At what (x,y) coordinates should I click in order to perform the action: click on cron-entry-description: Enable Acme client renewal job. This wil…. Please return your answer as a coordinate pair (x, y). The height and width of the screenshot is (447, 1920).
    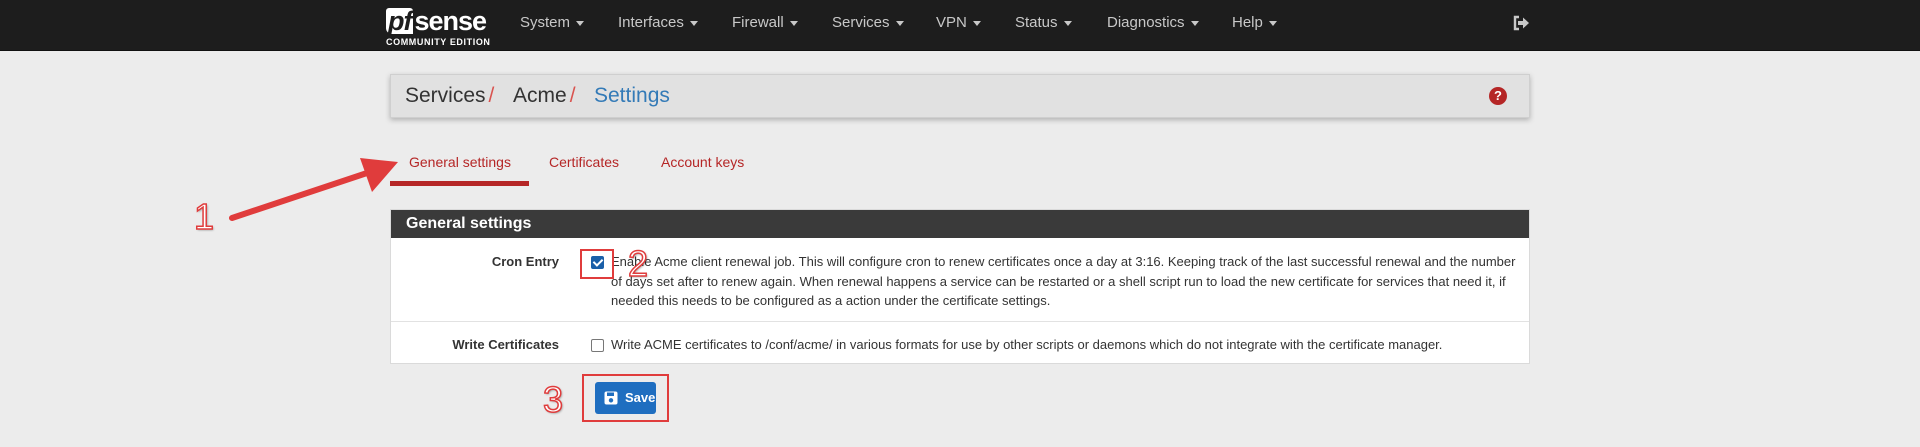
    Looking at the image, I should click on (1063, 281).